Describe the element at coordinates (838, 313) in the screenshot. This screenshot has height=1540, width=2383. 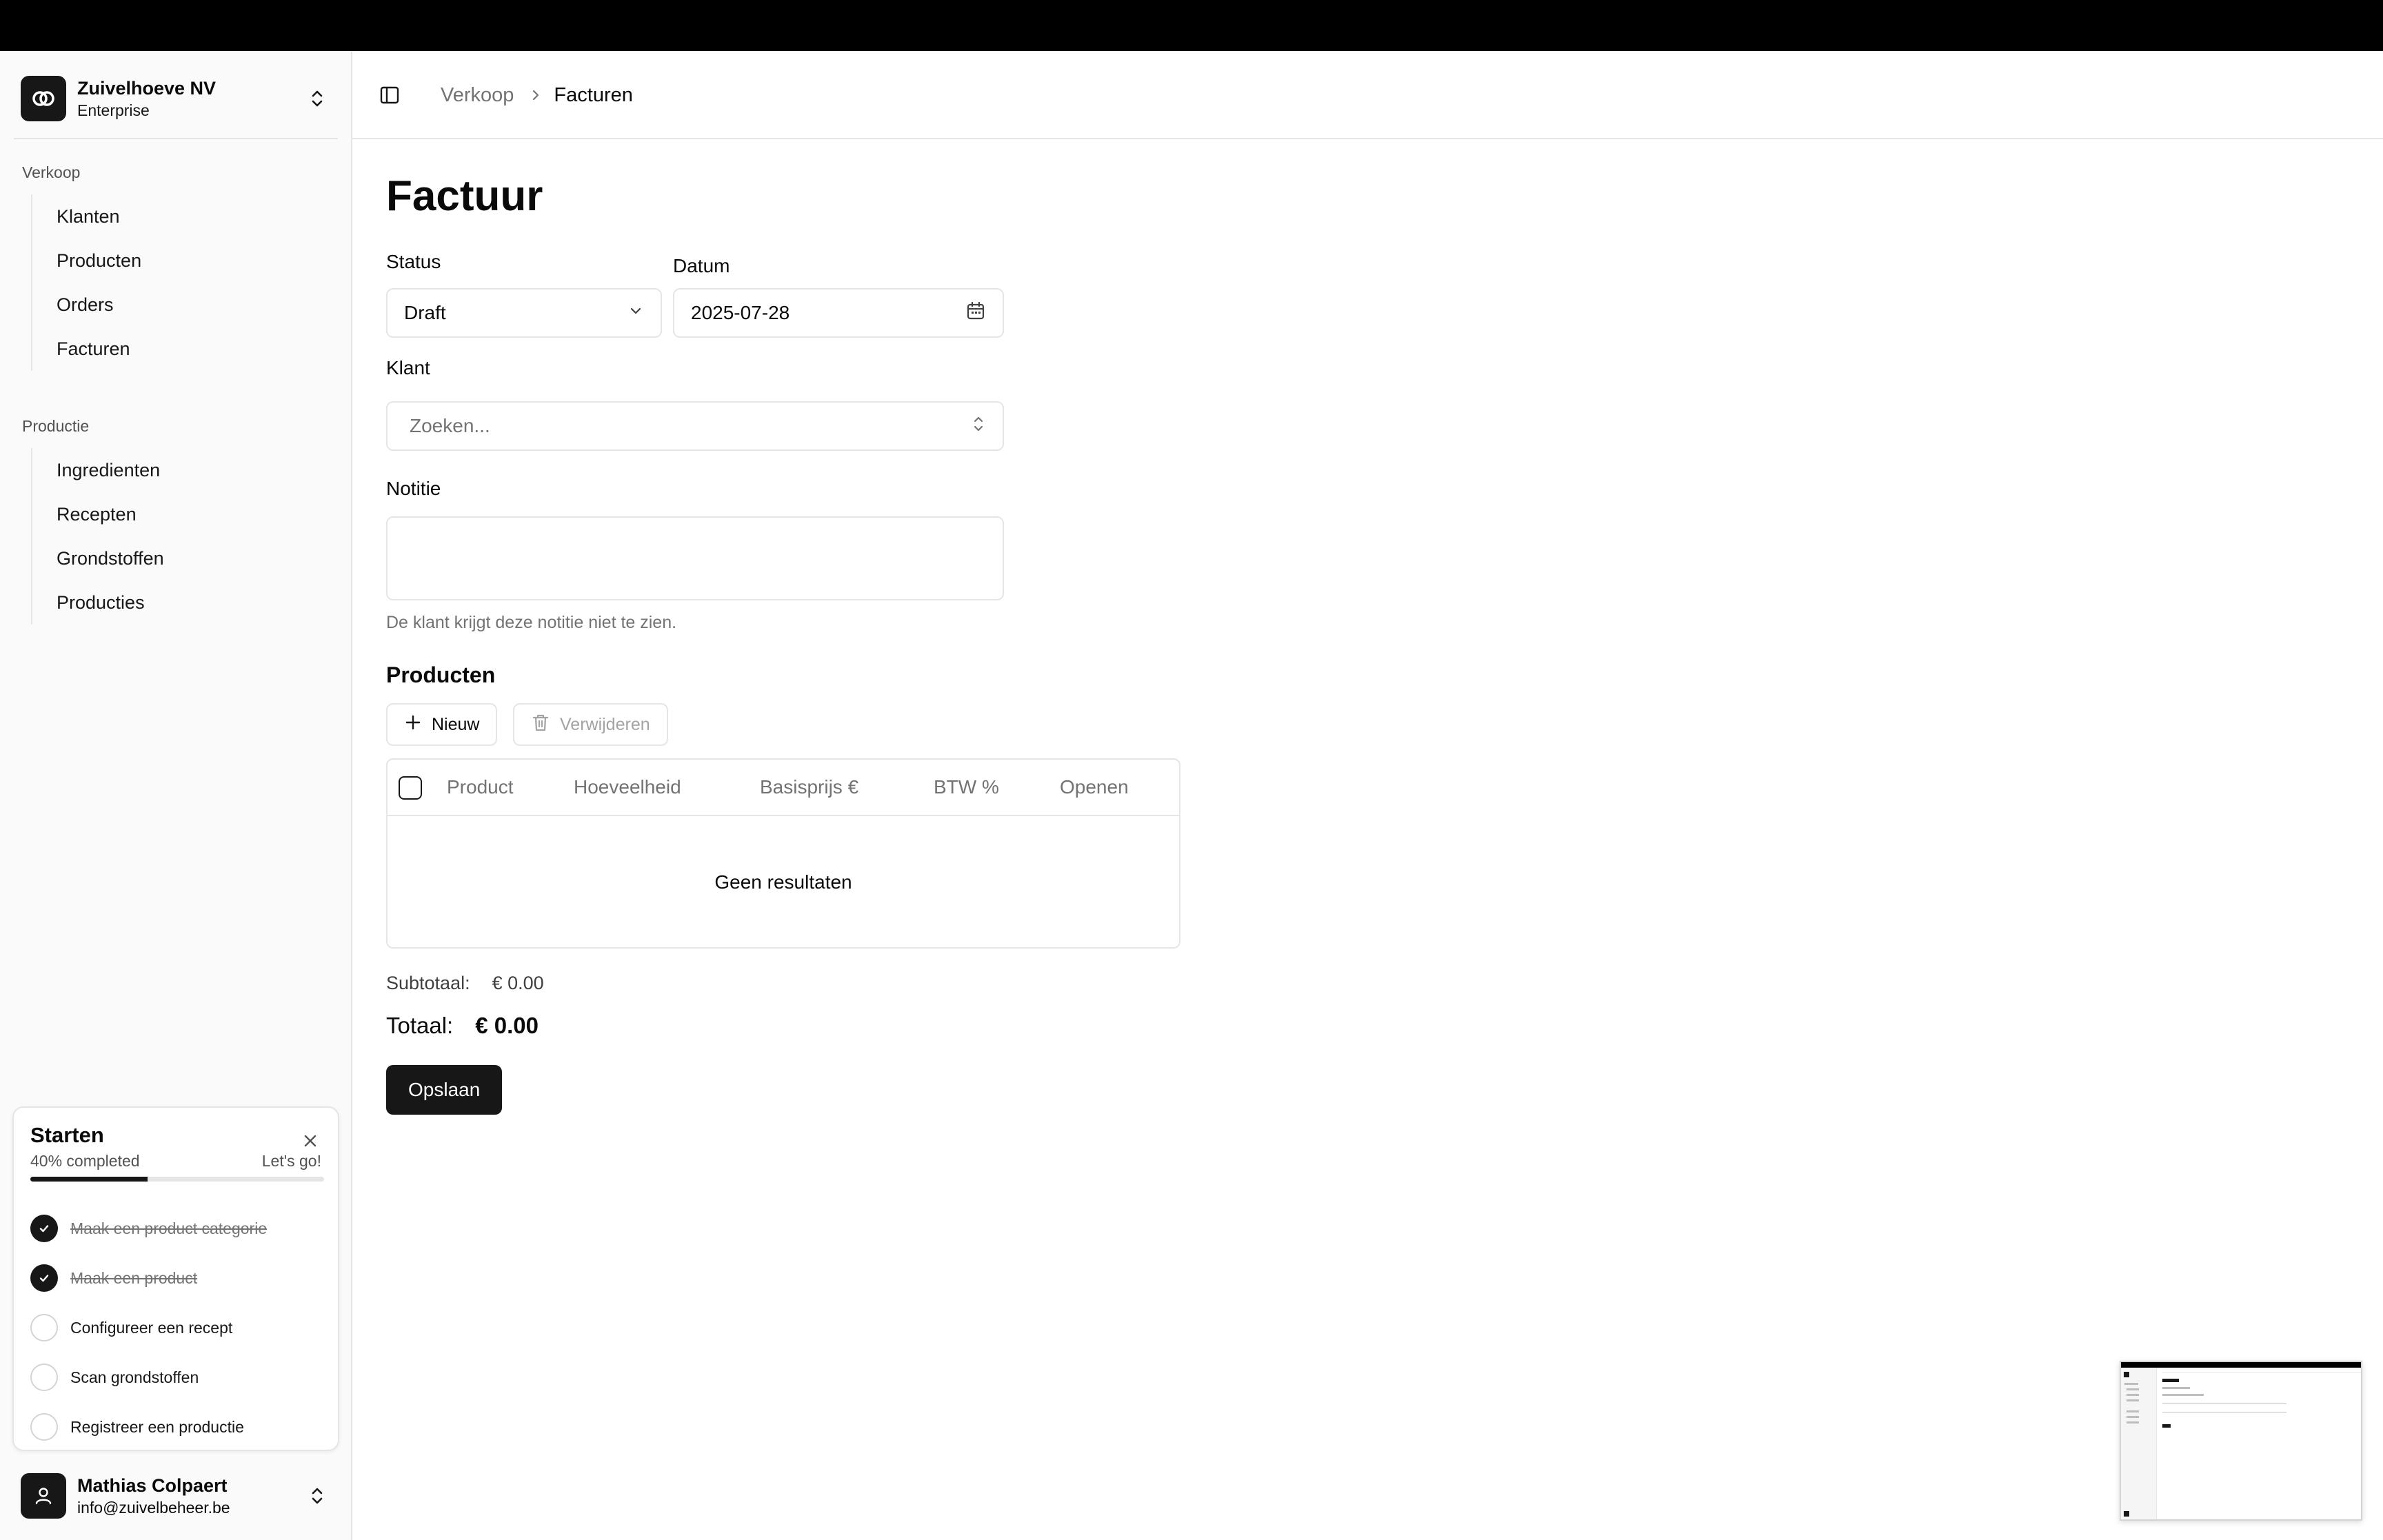
I see `date-field: 2025-07-28` at that location.